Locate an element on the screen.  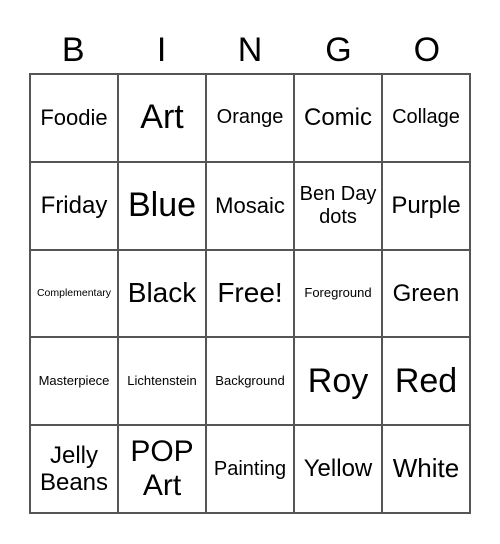
bingo-cell: Art is located at coordinates (162, 118).